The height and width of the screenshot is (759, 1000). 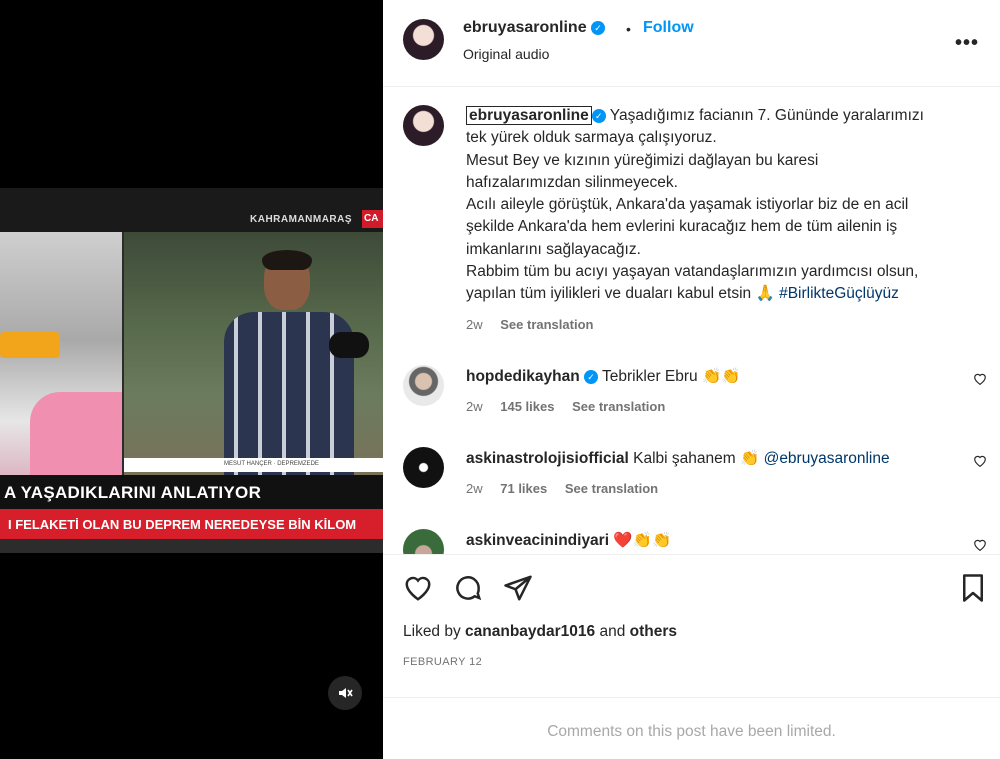 What do you see at coordinates (434, 631) in the screenshot?
I see `liked-by-prefix: Liked by` at bounding box center [434, 631].